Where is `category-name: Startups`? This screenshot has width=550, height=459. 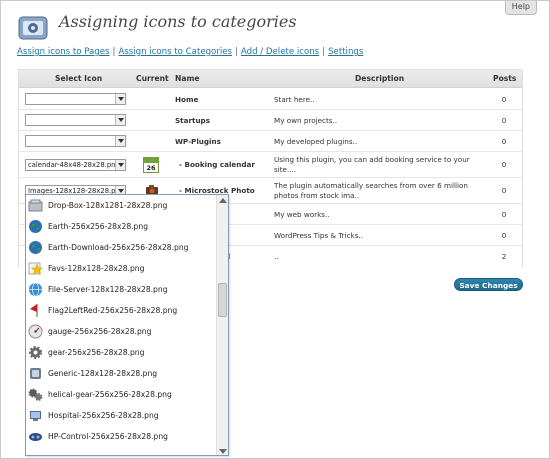 category-name: Startups is located at coordinates (192, 120).